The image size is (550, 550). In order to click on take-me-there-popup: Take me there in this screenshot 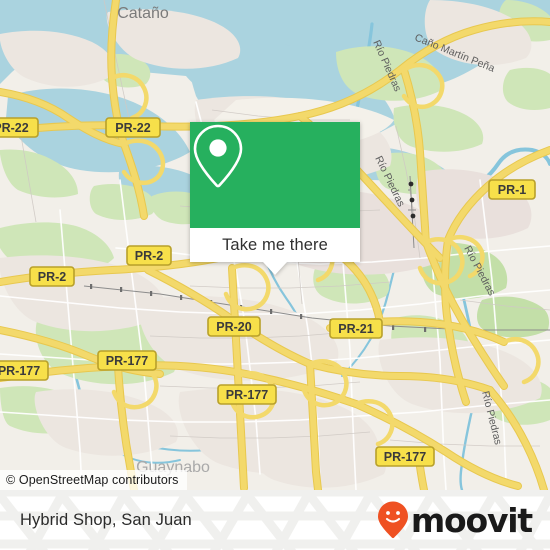, I will do `click(275, 198)`.